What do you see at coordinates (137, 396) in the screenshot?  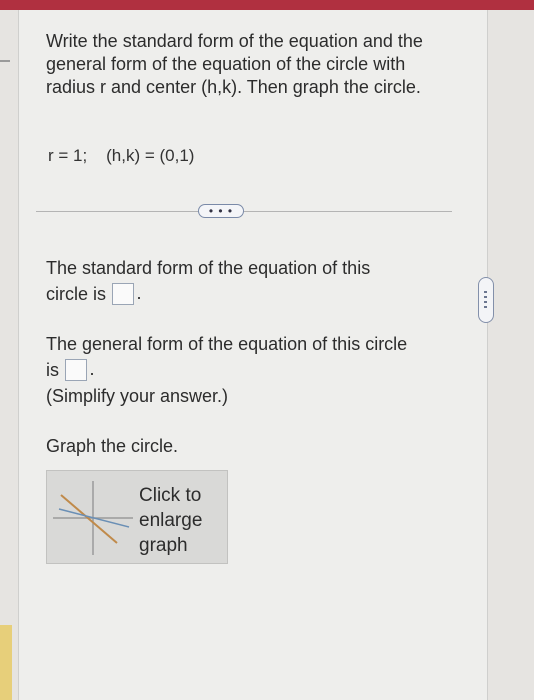 I see `simplify-note: (Simplify your answer.)` at bounding box center [137, 396].